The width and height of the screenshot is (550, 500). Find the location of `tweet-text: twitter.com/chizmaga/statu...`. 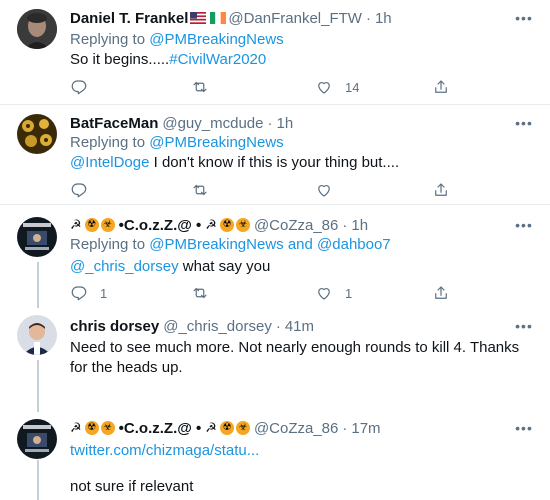

tweet-text: twitter.com/chizmaga/statu... is located at coordinates (164, 451).